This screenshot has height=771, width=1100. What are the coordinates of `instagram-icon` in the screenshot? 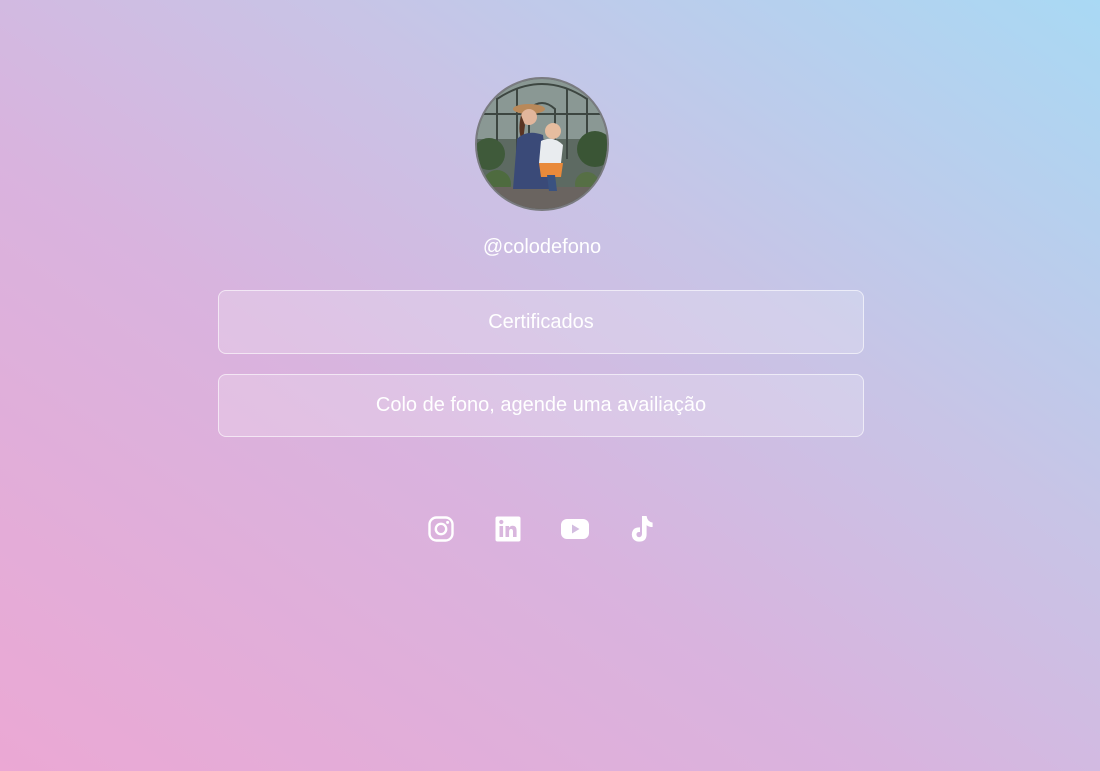 It's located at (441, 529).